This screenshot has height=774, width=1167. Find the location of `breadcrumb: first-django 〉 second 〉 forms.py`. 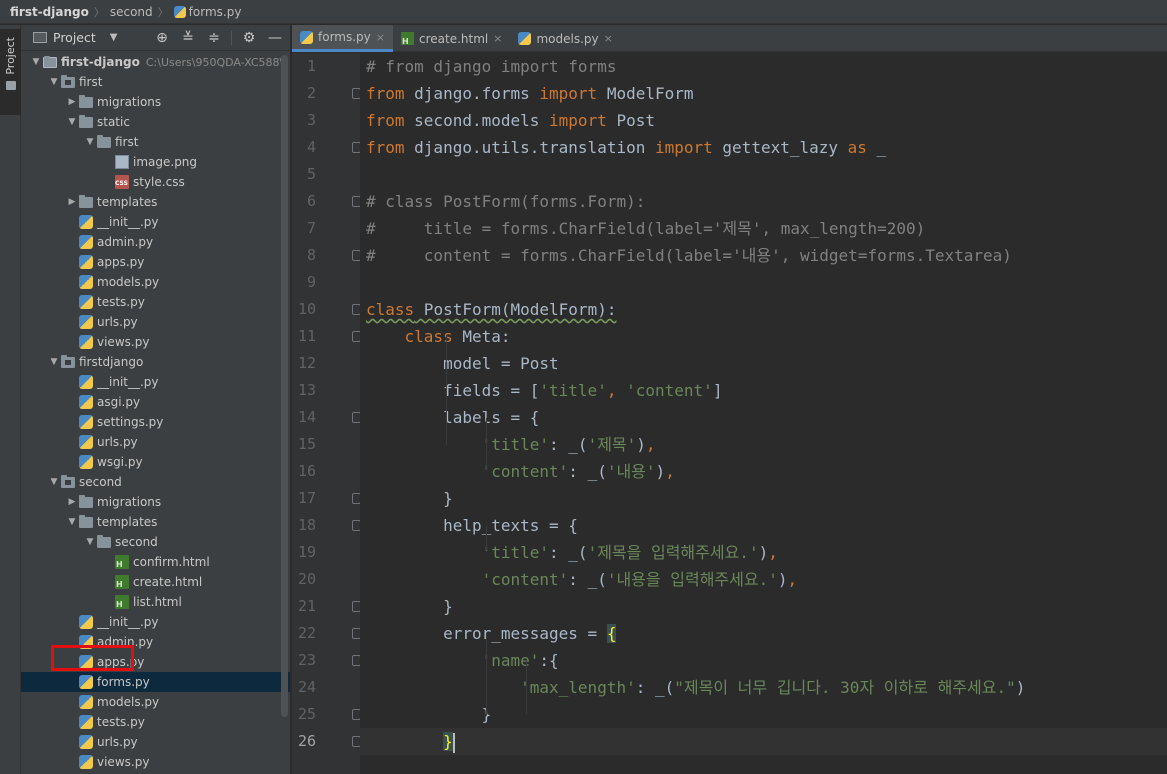

breadcrumb: first-django 〉 second 〉 forms.py is located at coordinates (583, 12).